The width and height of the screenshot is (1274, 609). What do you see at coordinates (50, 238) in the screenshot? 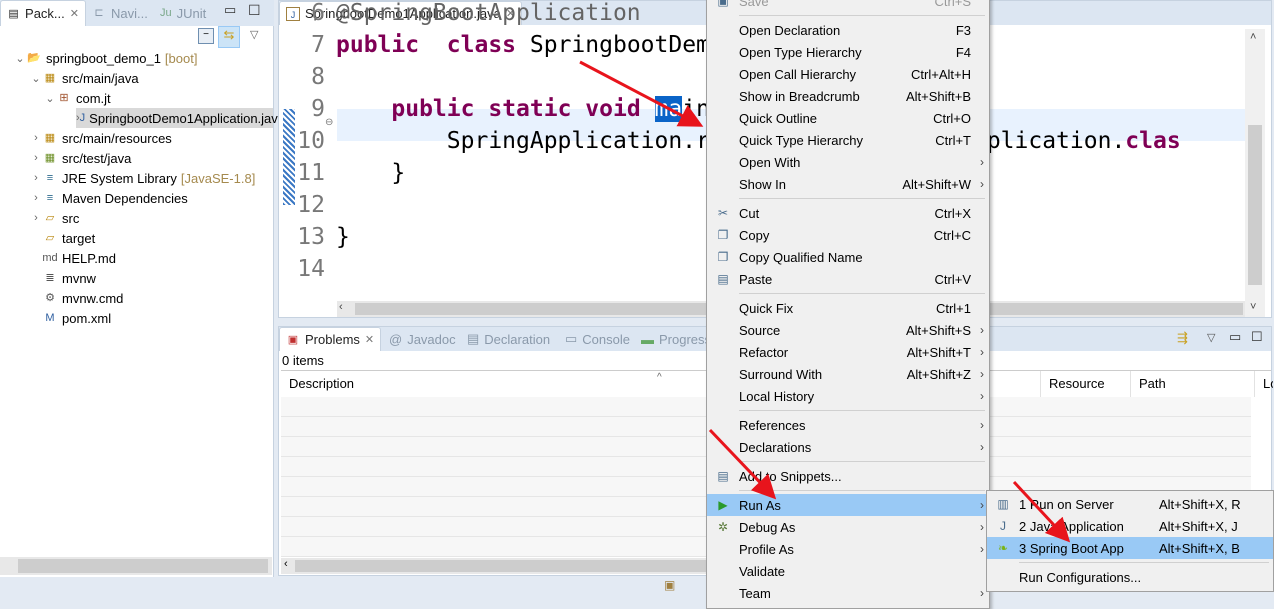
I see `folder-icon: ▱` at bounding box center [50, 238].